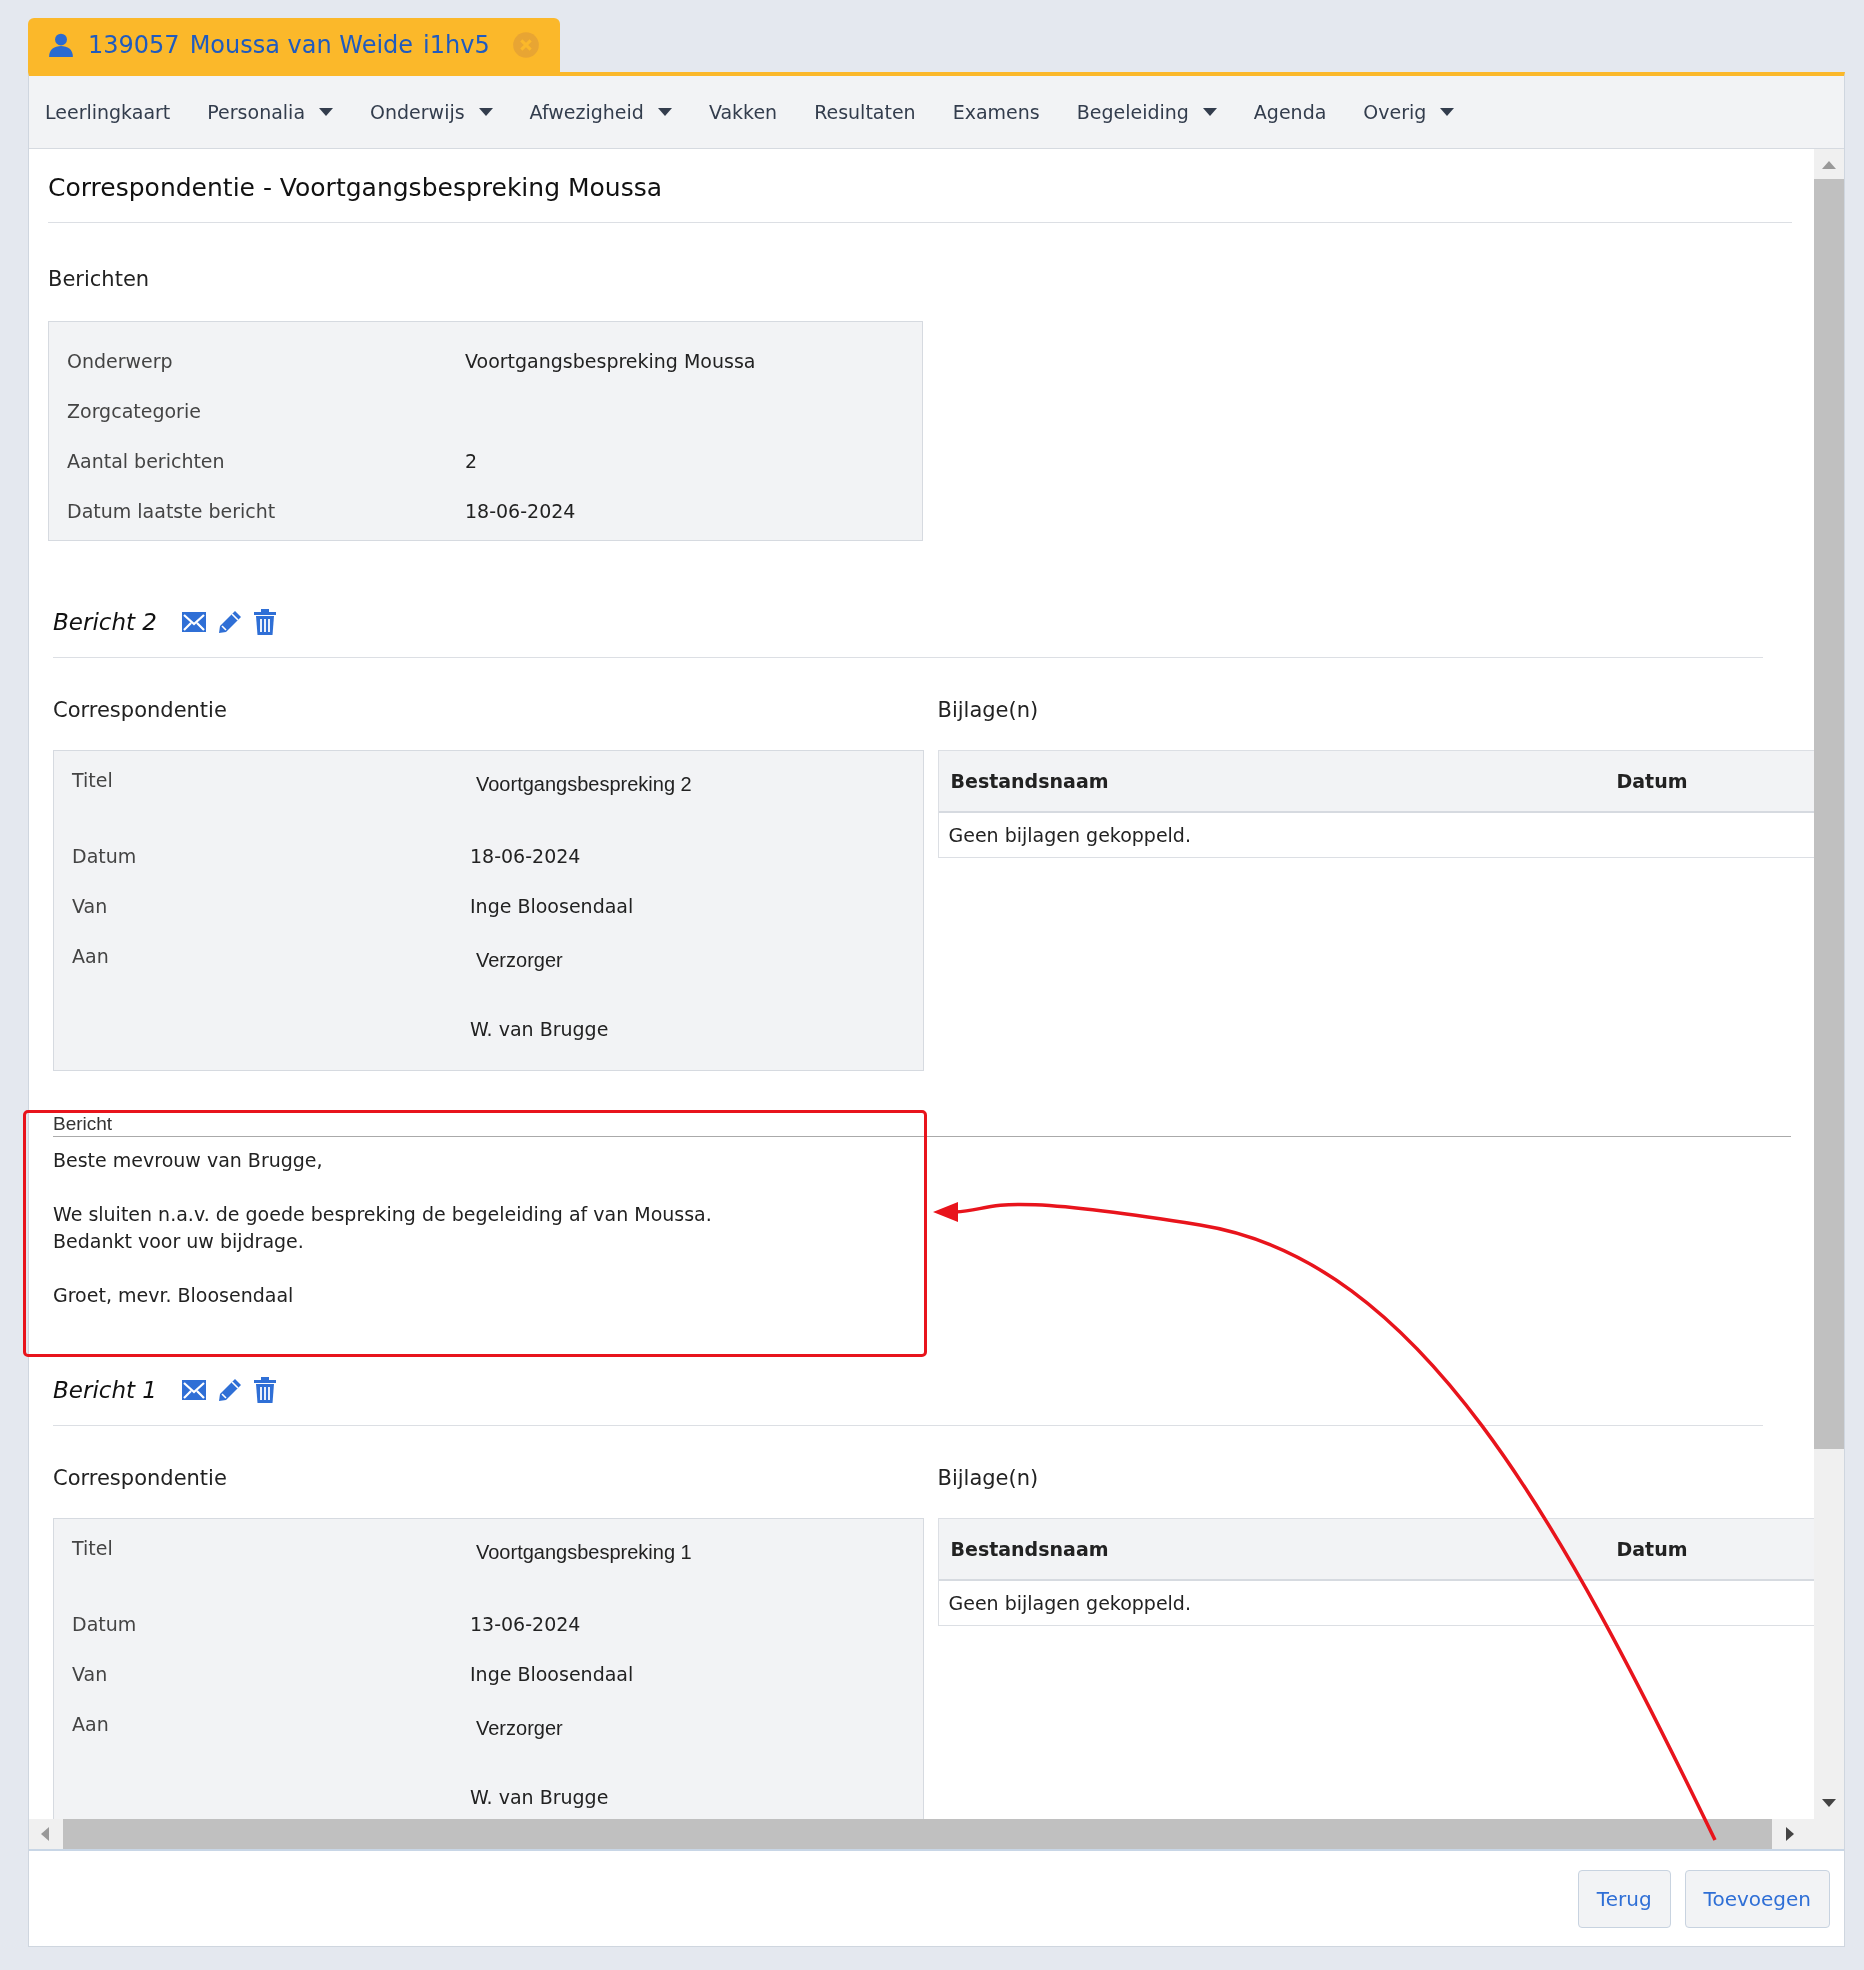 The width and height of the screenshot is (1864, 1970). I want to click on nav-item: Leerlingkaart, so click(108, 112).